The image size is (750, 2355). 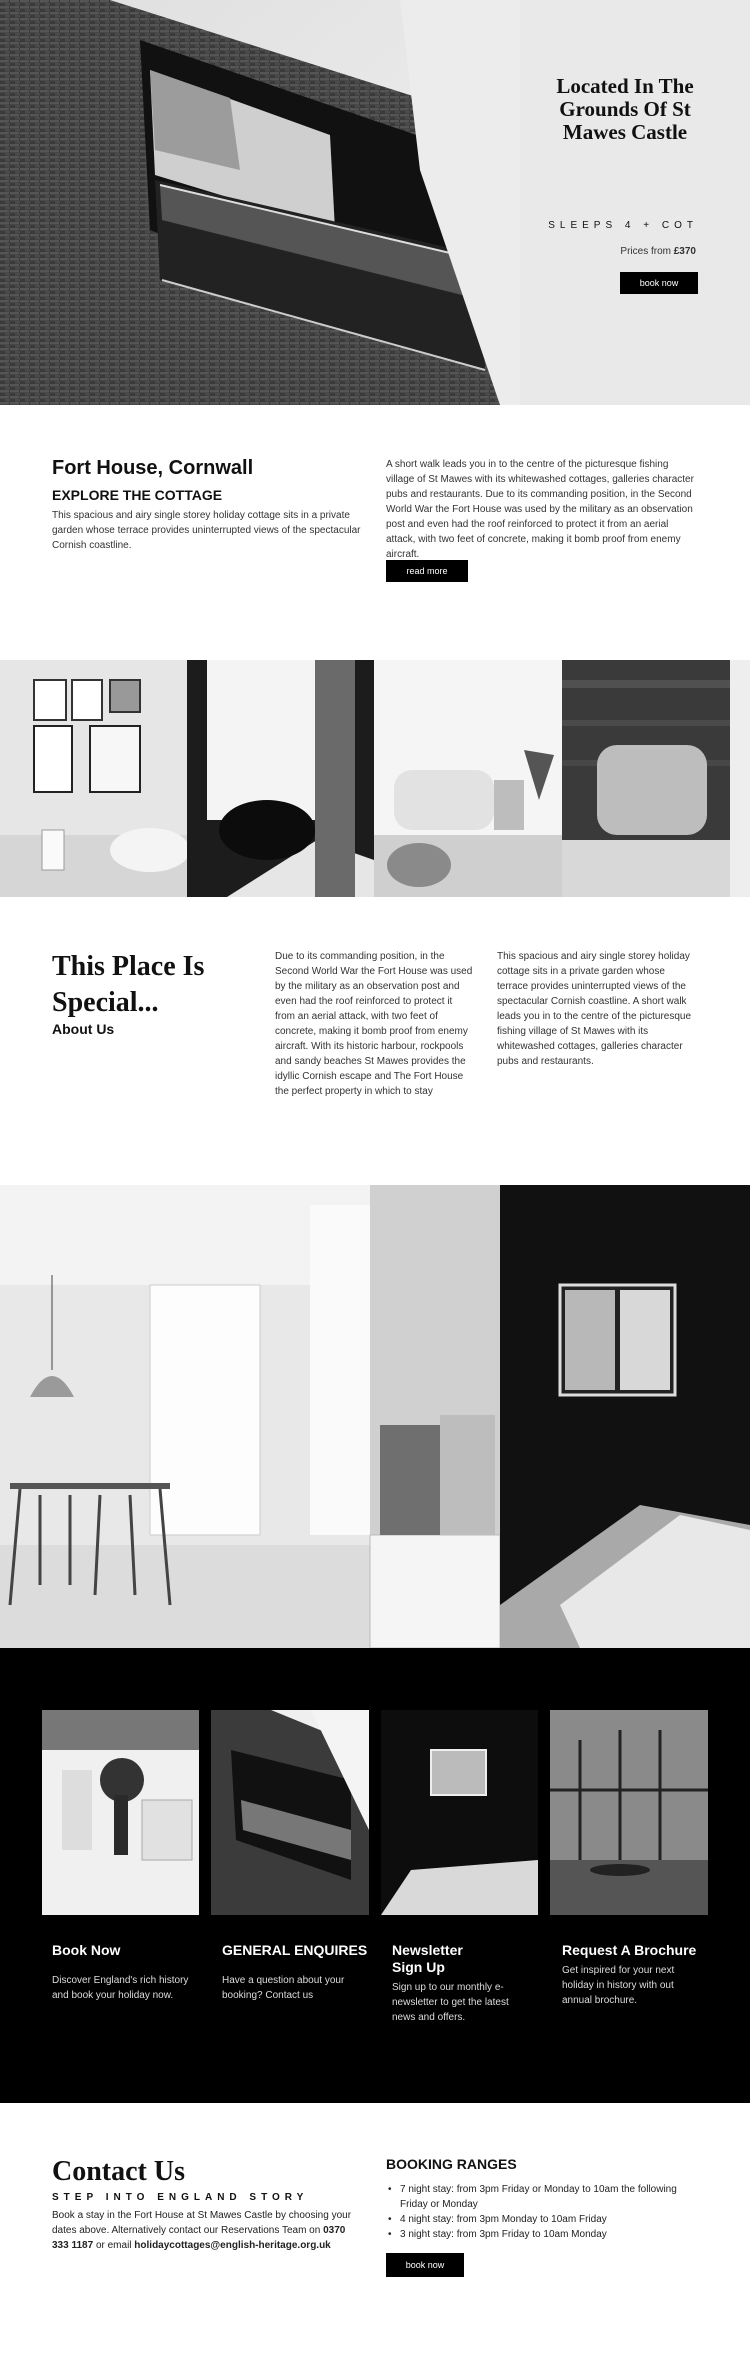 I want to click on contact-or-email: or email, so click(x=114, y=2245).